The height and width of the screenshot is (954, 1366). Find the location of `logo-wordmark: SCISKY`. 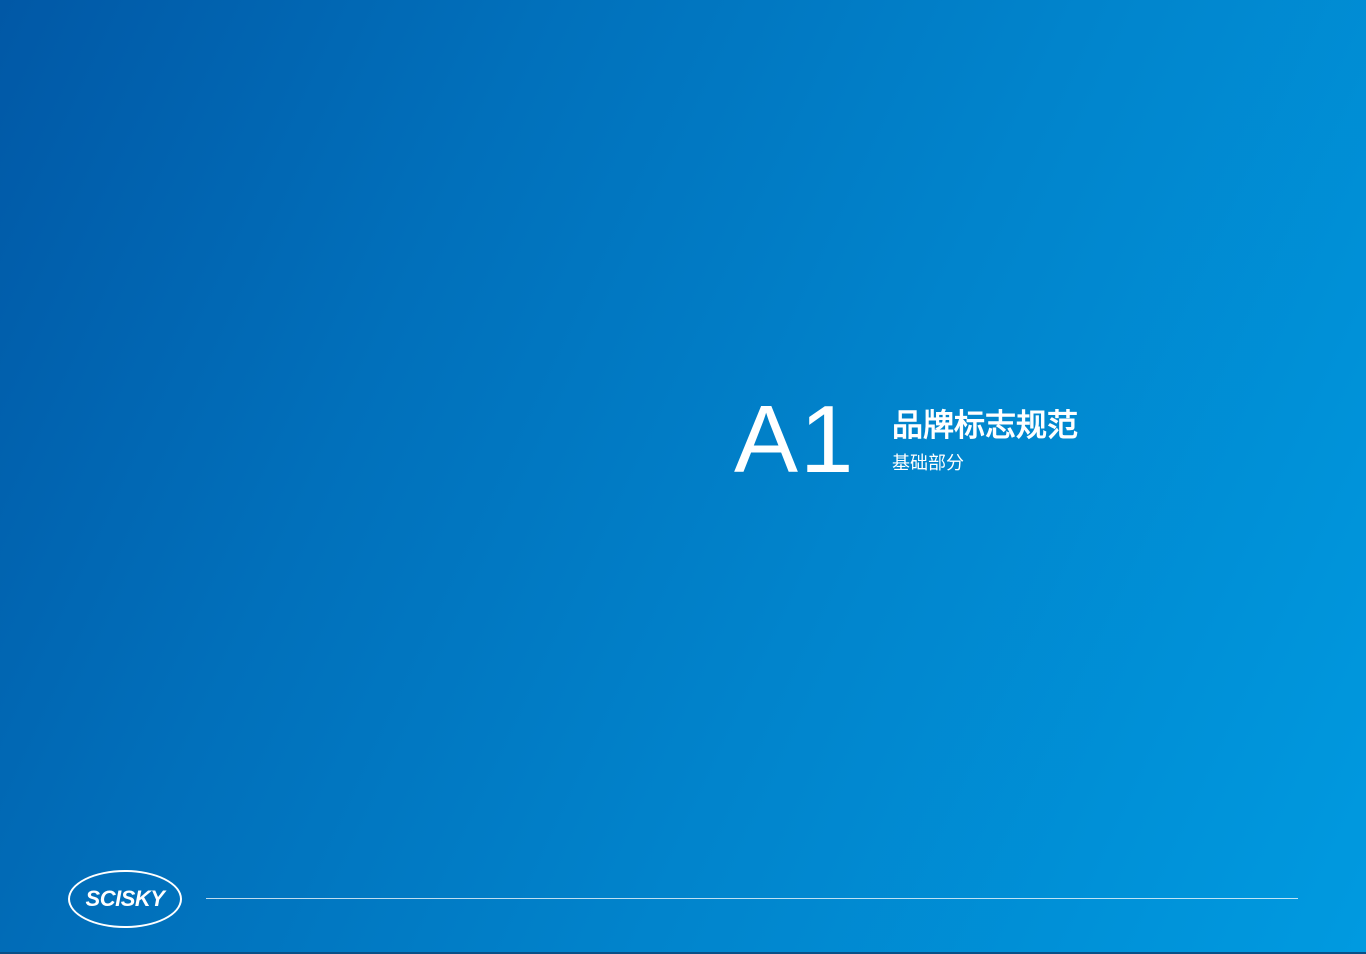

logo-wordmark: SCISKY is located at coordinates (125, 898).